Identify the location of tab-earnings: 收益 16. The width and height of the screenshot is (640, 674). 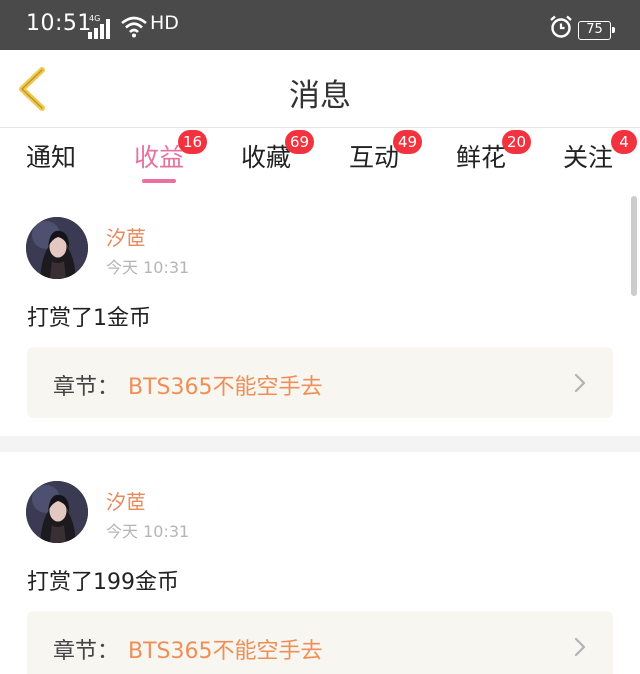
(171, 152).